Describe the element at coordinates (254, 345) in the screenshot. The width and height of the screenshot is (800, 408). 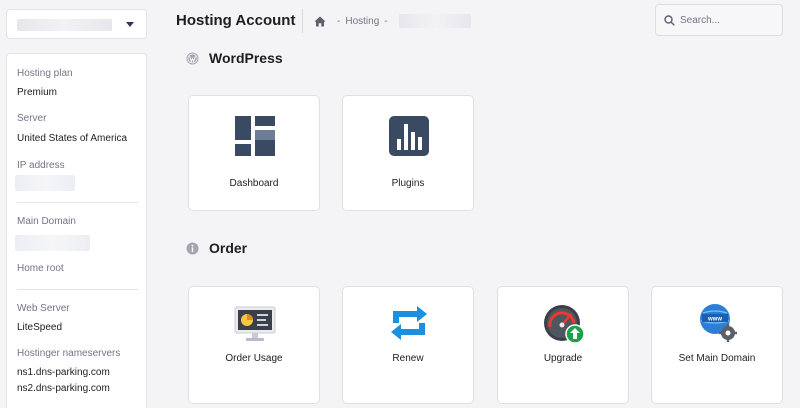
I see `order-usage-card: Order Usage` at that location.